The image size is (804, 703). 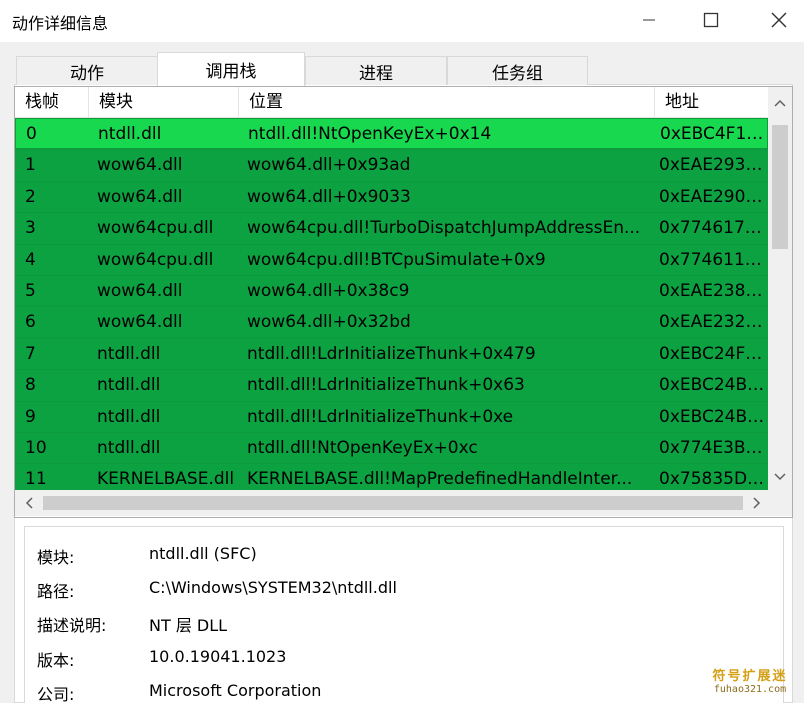 I want to click on table-row: 1 wow64.dll wow64.dll+0x93ad 0xEAE293AD, so click(x=391, y=165).